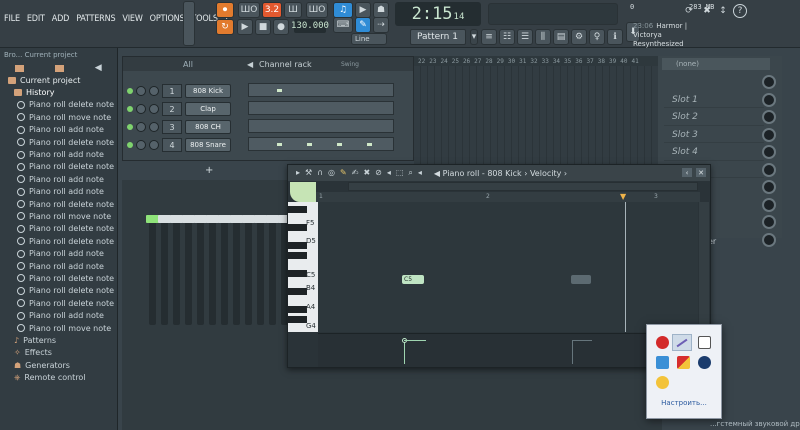 The height and width of the screenshot is (430, 800). Describe the element at coordinates (343, 10) in the screenshot. I see `step-edit-icon: ♫` at that location.